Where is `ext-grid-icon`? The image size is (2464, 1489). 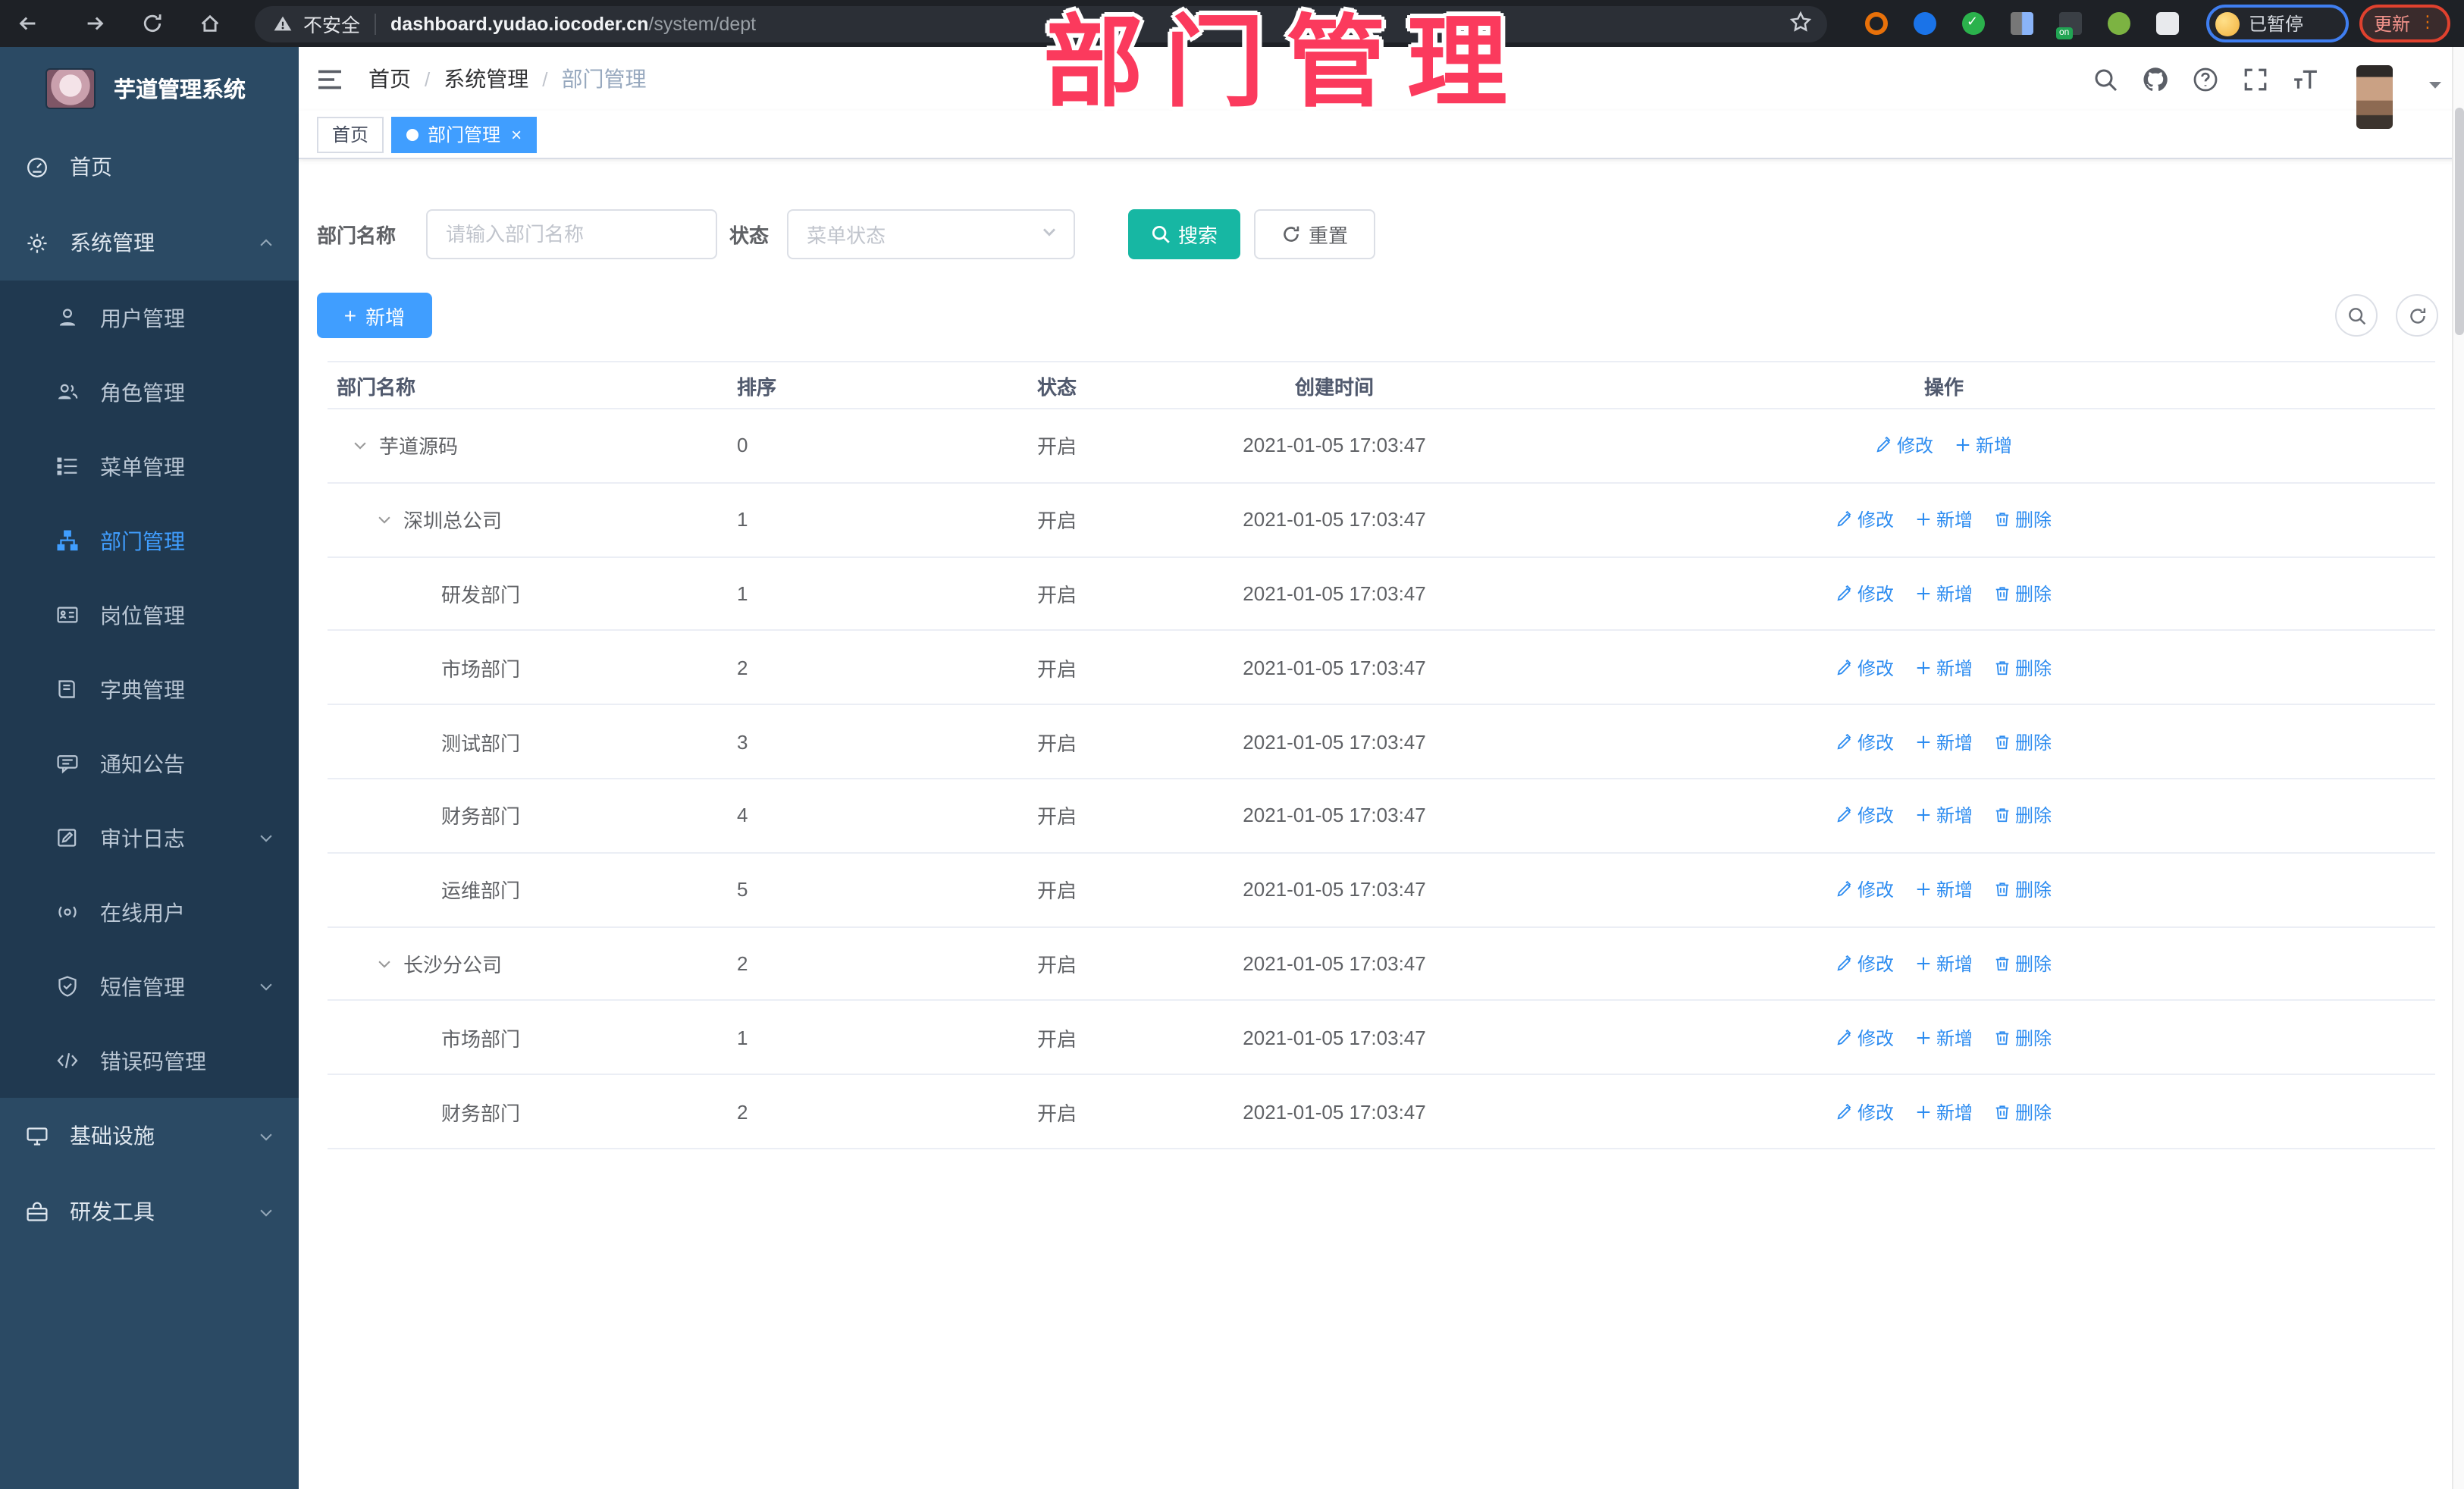 ext-grid-icon is located at coordinates (2022, 23).